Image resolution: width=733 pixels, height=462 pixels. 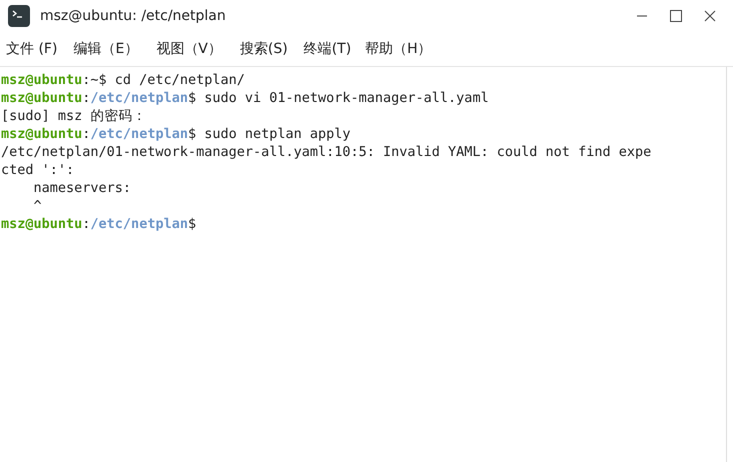 I want to click on terminal-line: msz@ubuntu:~$ cd /etc/netplan/, so click(x=123, y=80).